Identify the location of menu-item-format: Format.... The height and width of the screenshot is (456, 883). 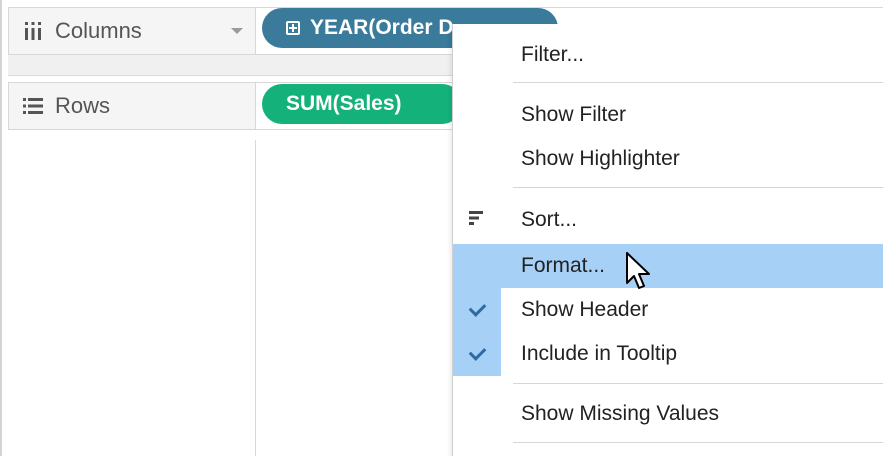
(668, 266).